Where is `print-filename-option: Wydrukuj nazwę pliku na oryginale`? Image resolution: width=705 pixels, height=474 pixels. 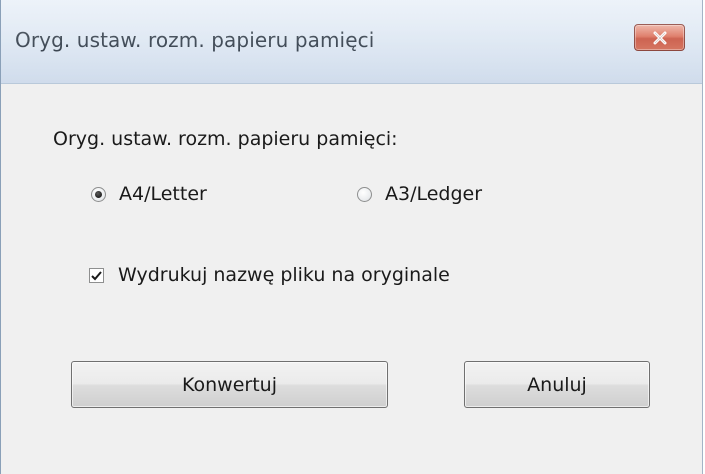 print-filename-option: Wydrukuj nazwę pliku na oryginale is located at coordinates (269, 275).